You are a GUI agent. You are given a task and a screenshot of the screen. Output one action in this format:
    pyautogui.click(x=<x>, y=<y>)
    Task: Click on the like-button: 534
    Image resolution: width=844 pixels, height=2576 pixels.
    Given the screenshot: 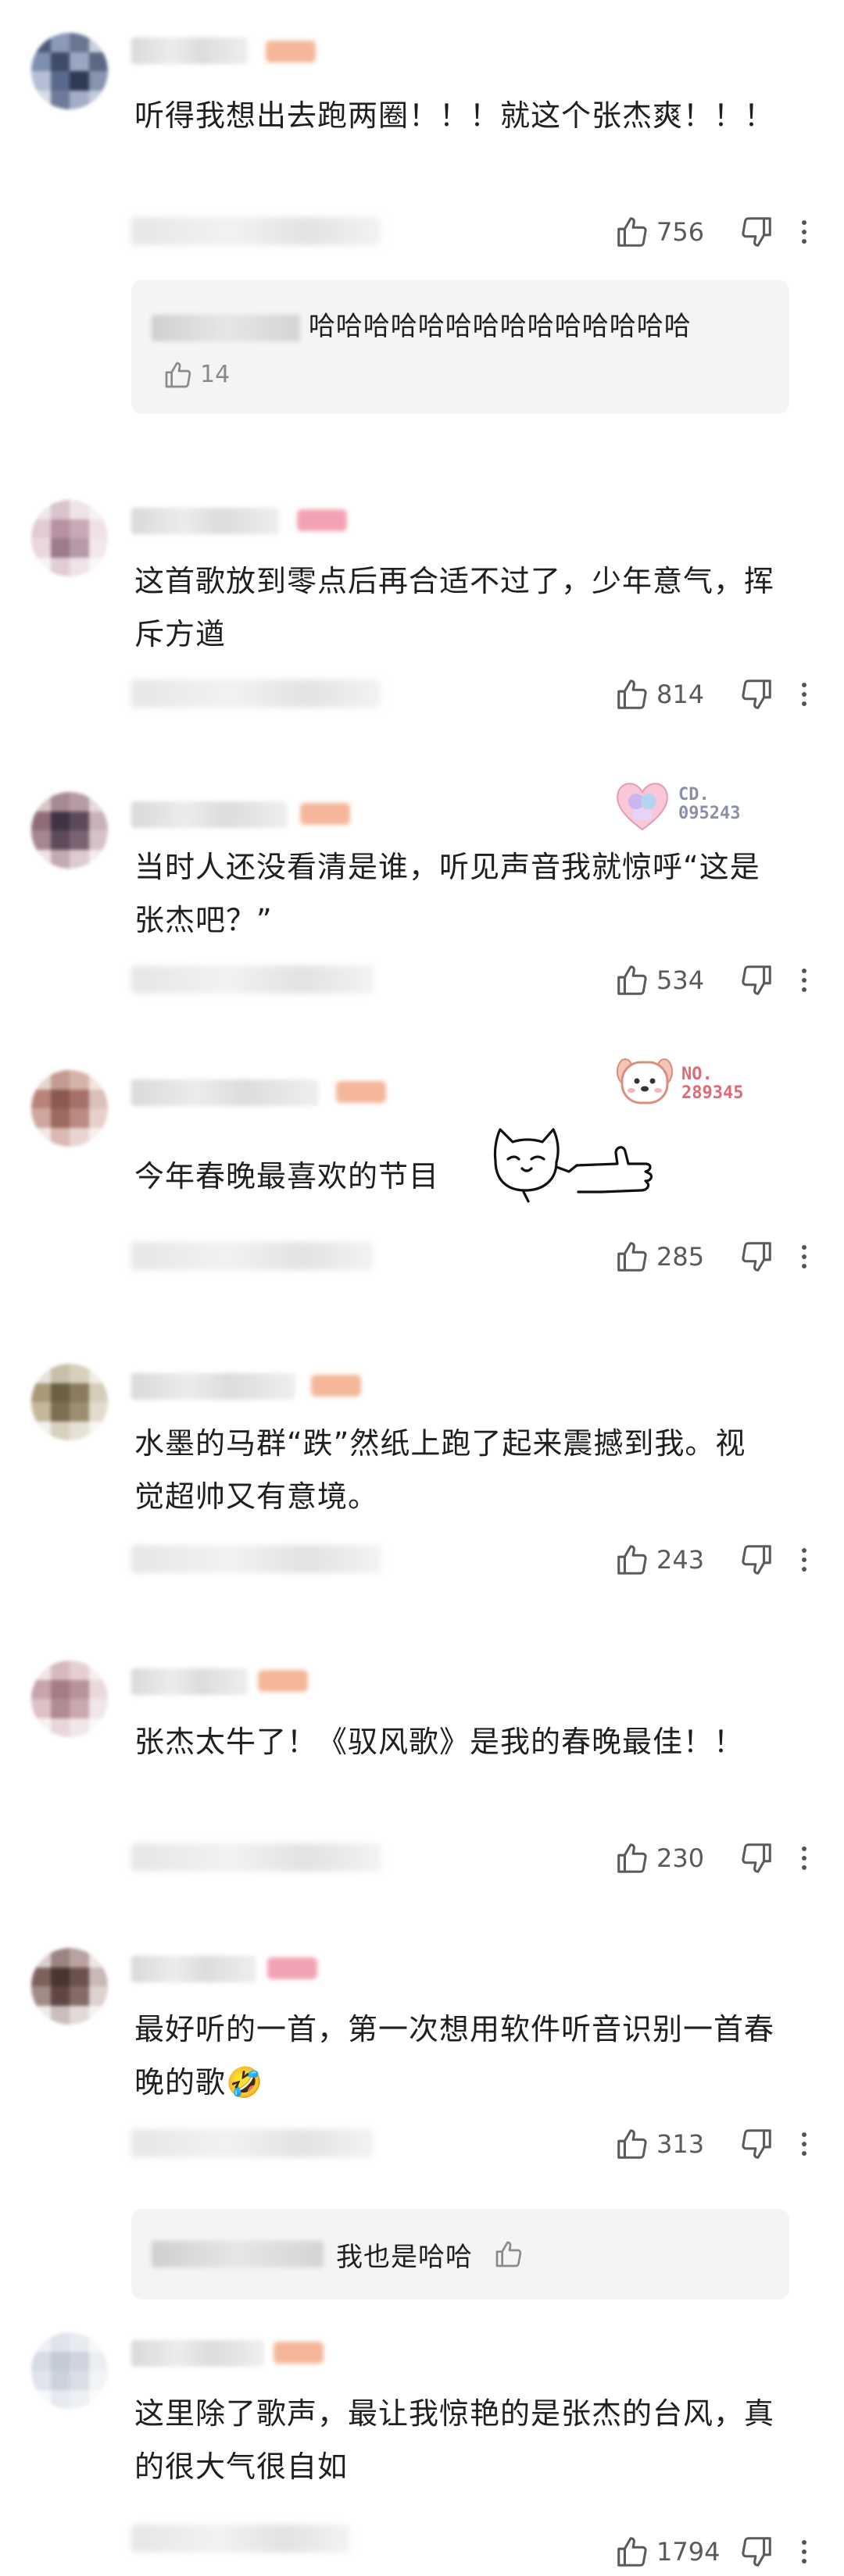 What is the action you would take?
    pyautogui.click(x=670, y=980)
    